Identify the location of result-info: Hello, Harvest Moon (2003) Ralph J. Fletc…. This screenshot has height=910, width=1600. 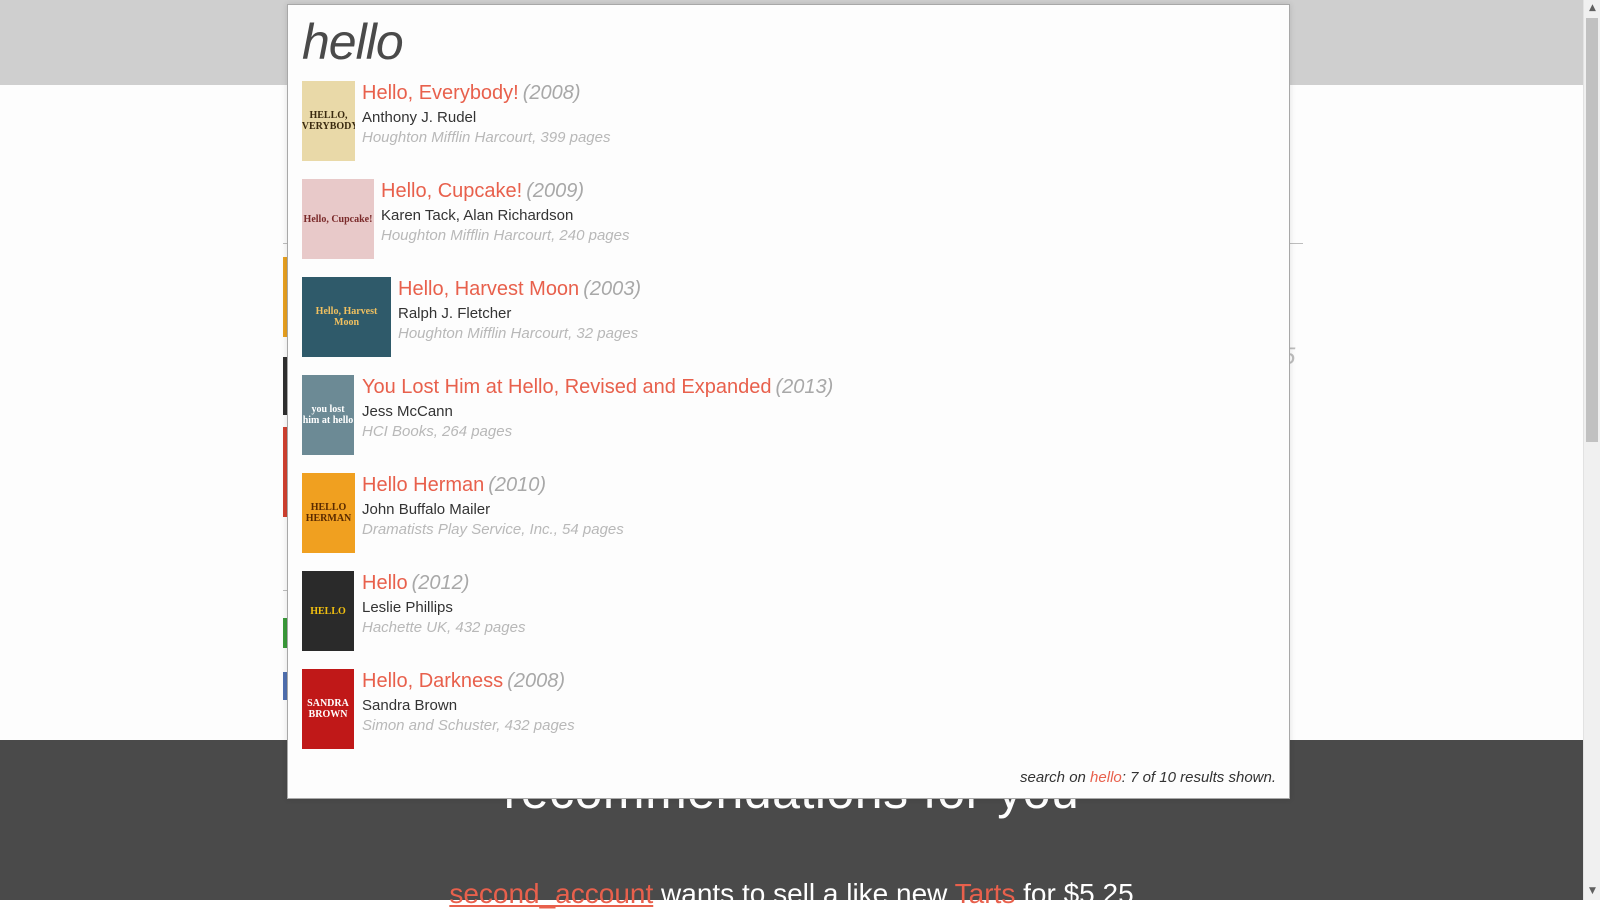
(519, 310).